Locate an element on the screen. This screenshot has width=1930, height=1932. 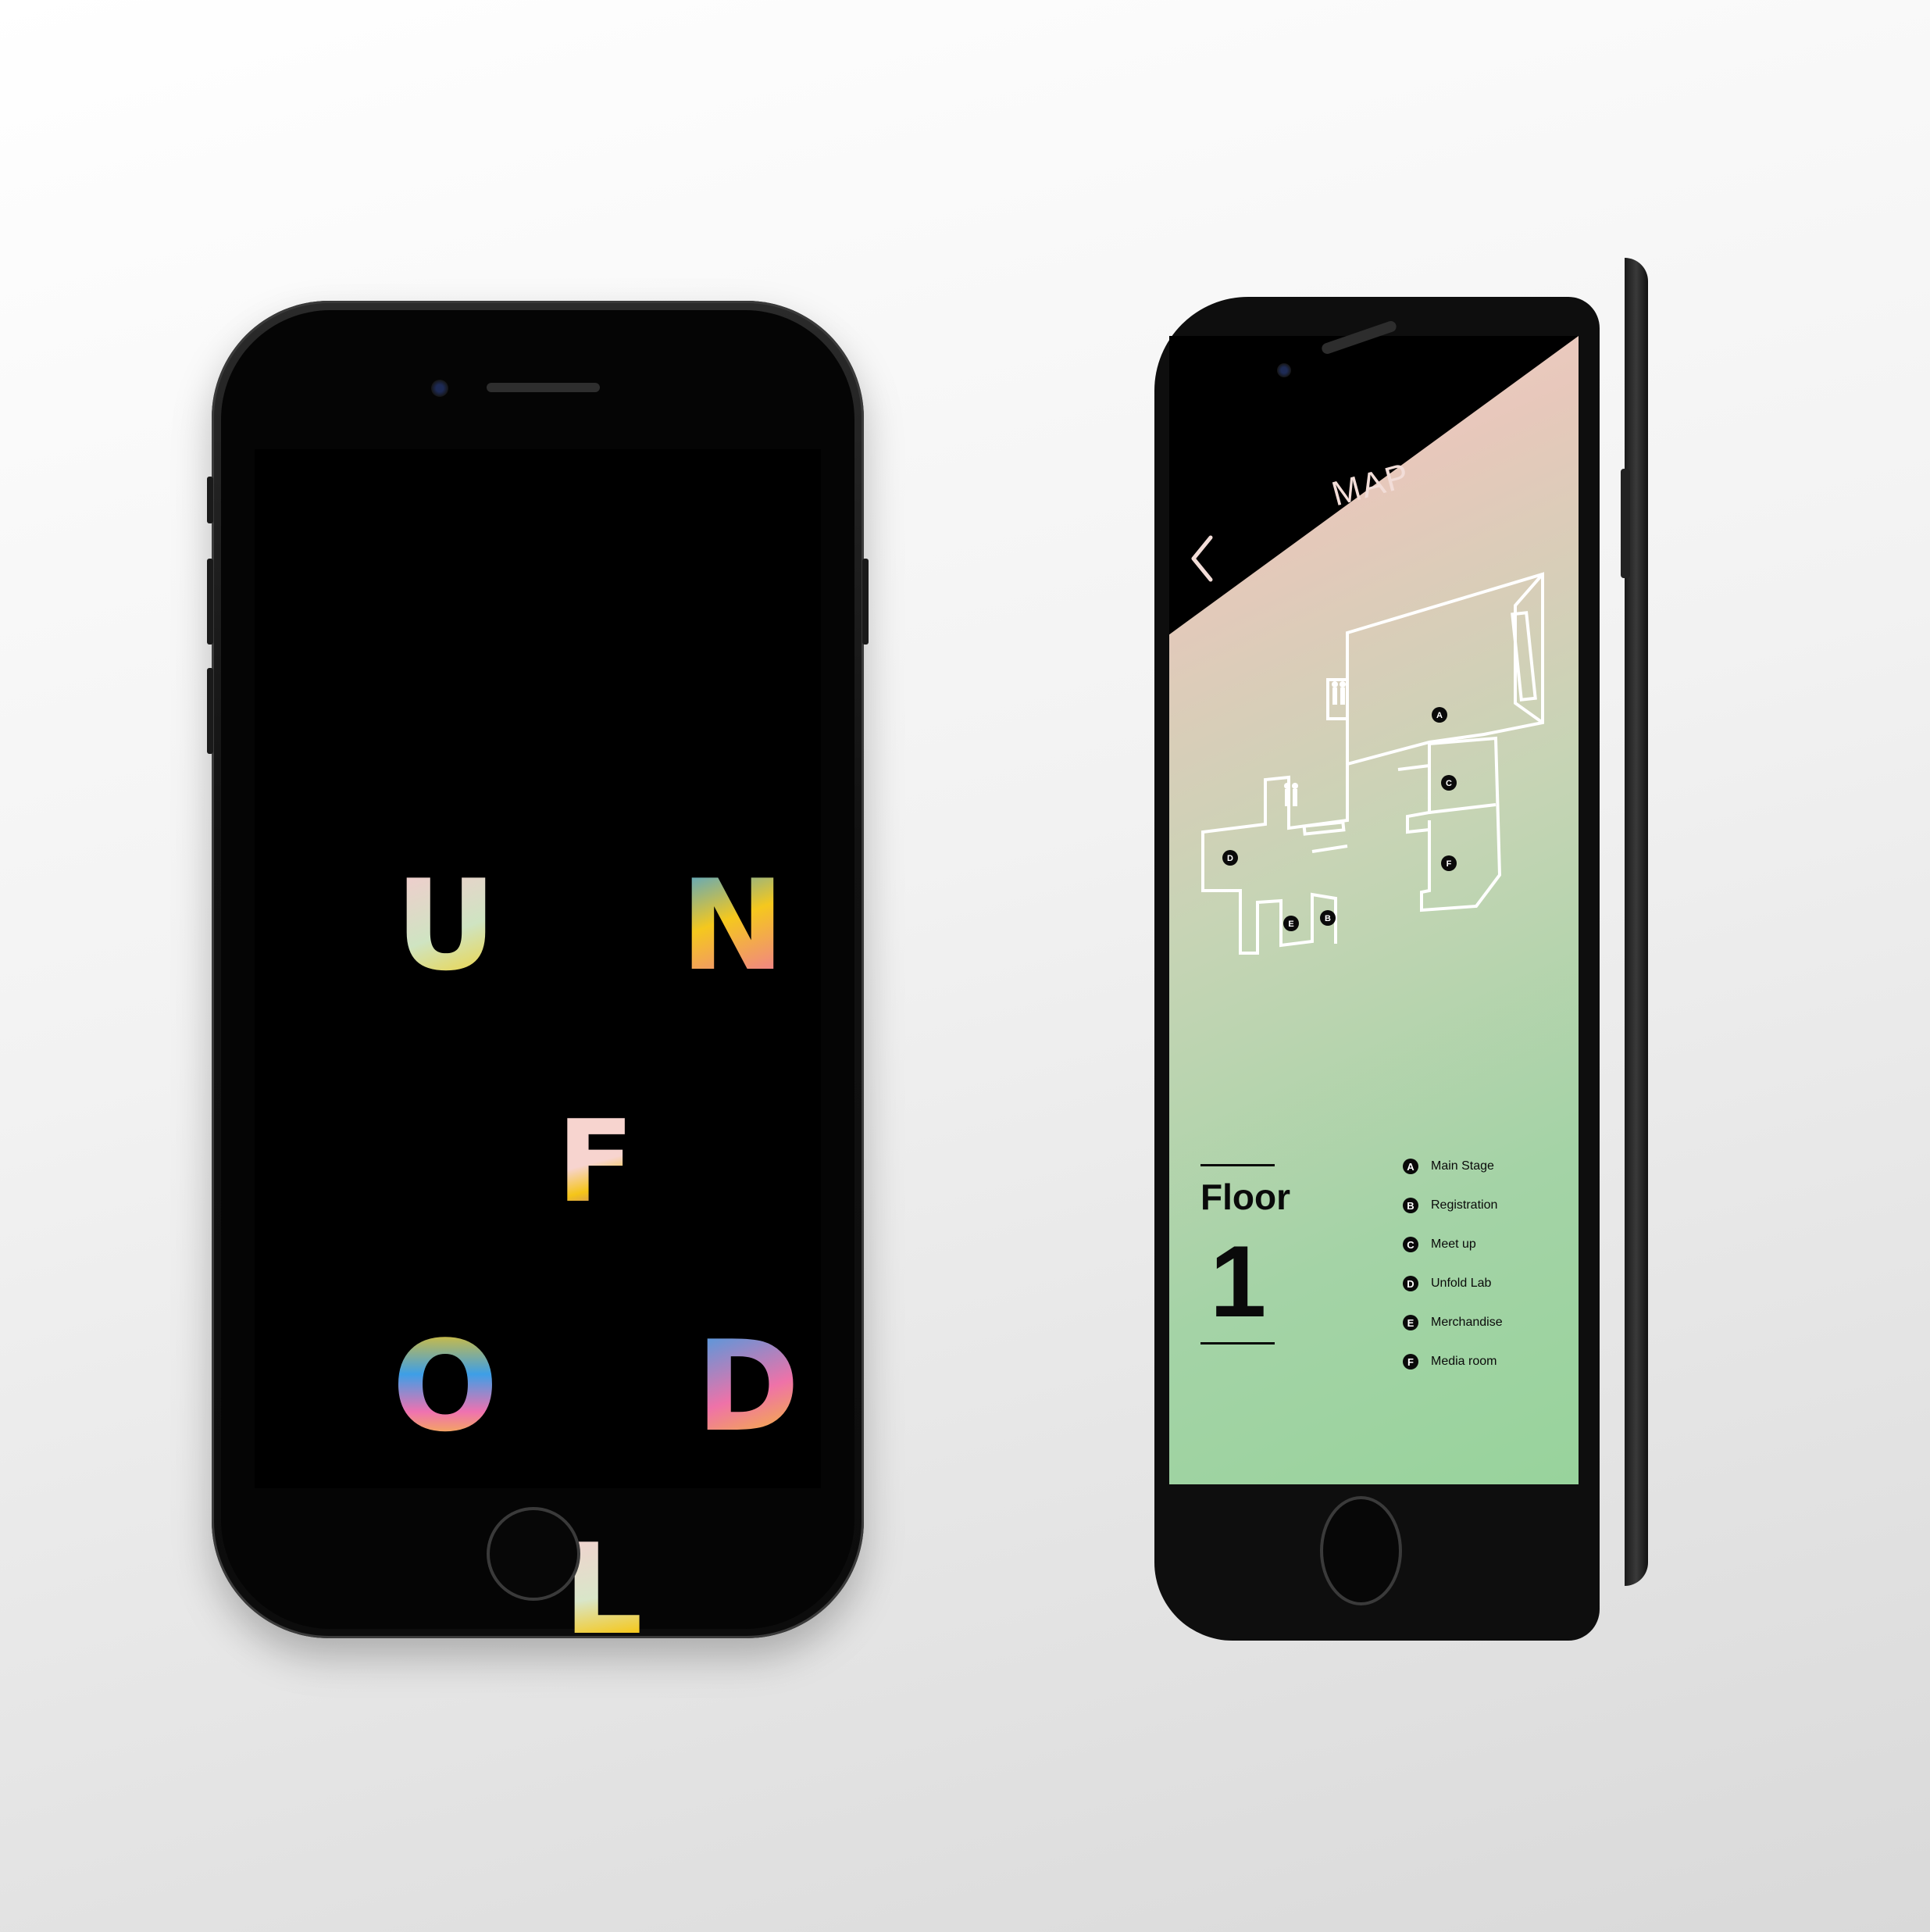
volume-up-button is located at coordinates (210, 602).